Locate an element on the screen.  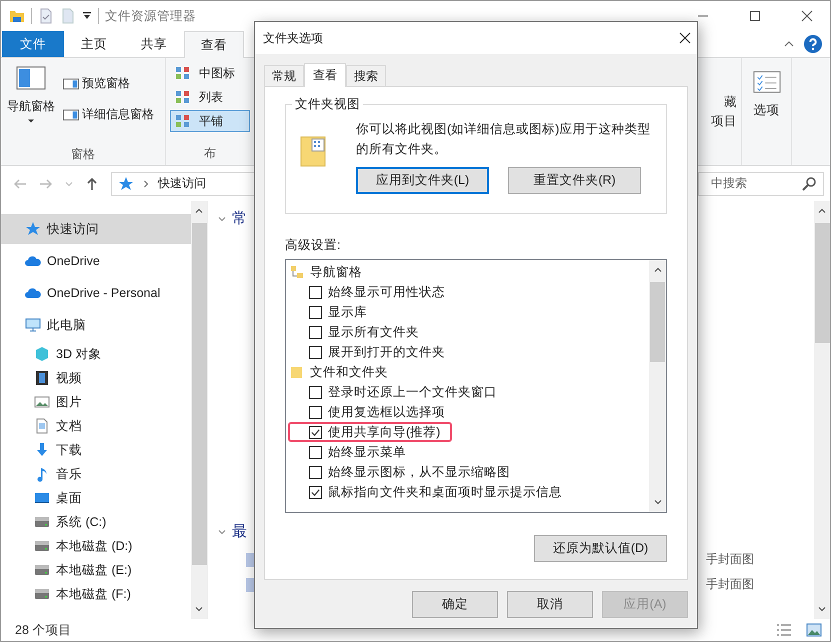
ribbon-tab: 查看 is located at coordinates (214, 44).